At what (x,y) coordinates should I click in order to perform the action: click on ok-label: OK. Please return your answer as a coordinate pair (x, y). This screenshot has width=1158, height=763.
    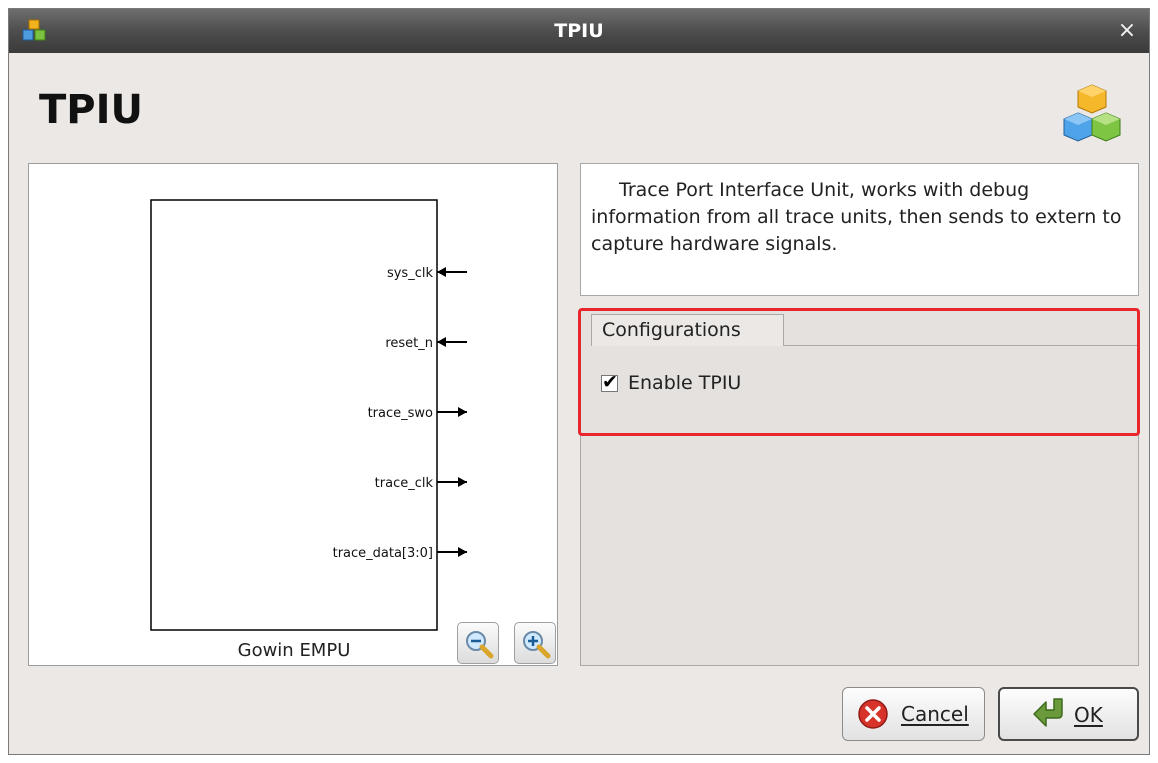
    Looking at the image, I should click on (1088, 715).